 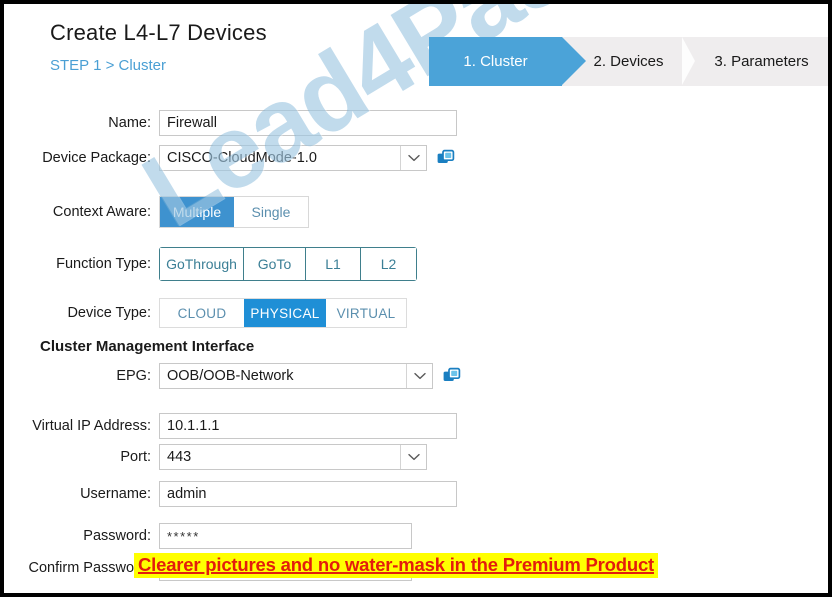 I want to click on password-input: *****, so click(x=285, y=536).